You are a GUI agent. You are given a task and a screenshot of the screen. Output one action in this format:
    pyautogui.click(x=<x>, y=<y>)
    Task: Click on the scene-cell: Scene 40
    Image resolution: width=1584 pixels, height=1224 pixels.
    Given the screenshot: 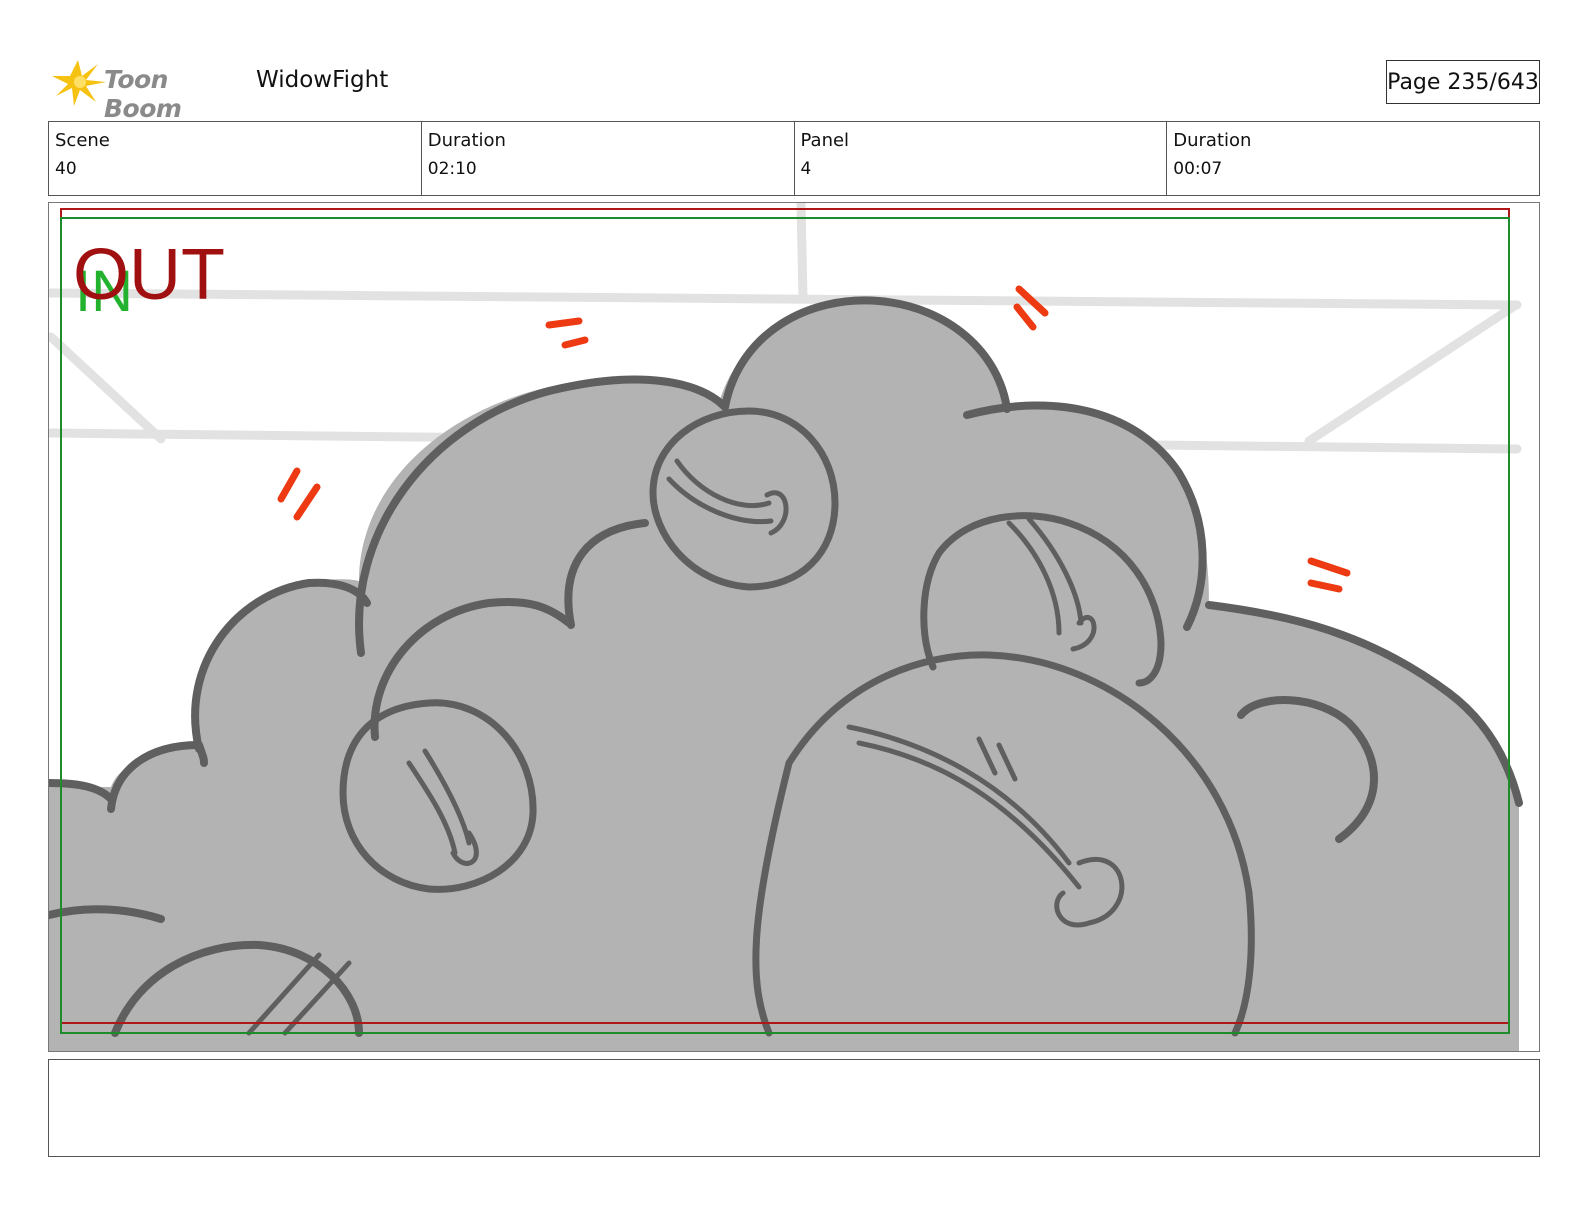 What is the action you would take?
    pyautogui.click(x=235, y=158)
    